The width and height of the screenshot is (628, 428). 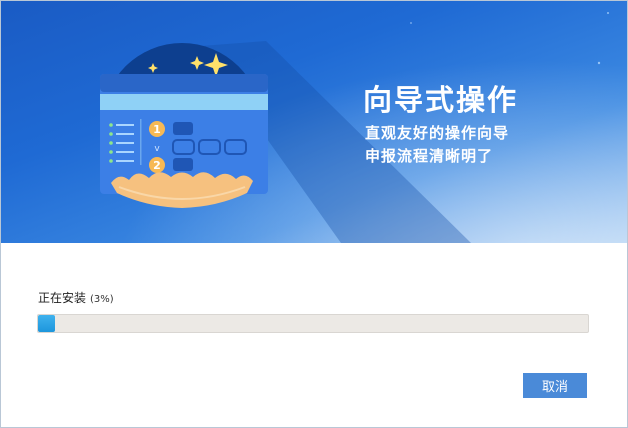 What do you see at coordinates (184, 102) in the screenshot?
I see `illustration-card-bar` at bounding box center [184, 102].